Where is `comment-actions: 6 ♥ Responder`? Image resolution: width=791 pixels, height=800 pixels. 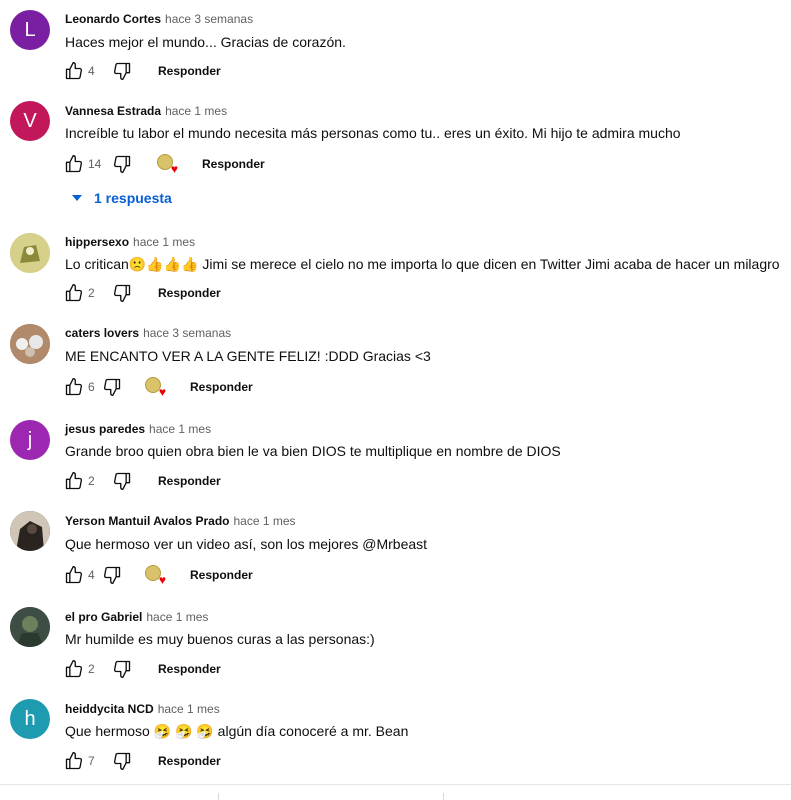
comment-actions: 6 ♥ Responder is located at coordinates (157, 387).